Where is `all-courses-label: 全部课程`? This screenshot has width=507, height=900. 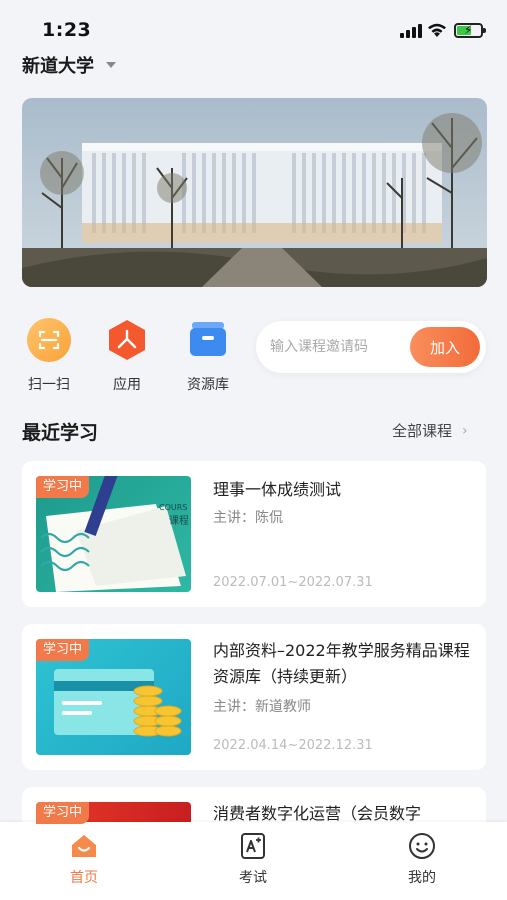 all-courses-label: 全部课程 is located at coordinates (422, 431).